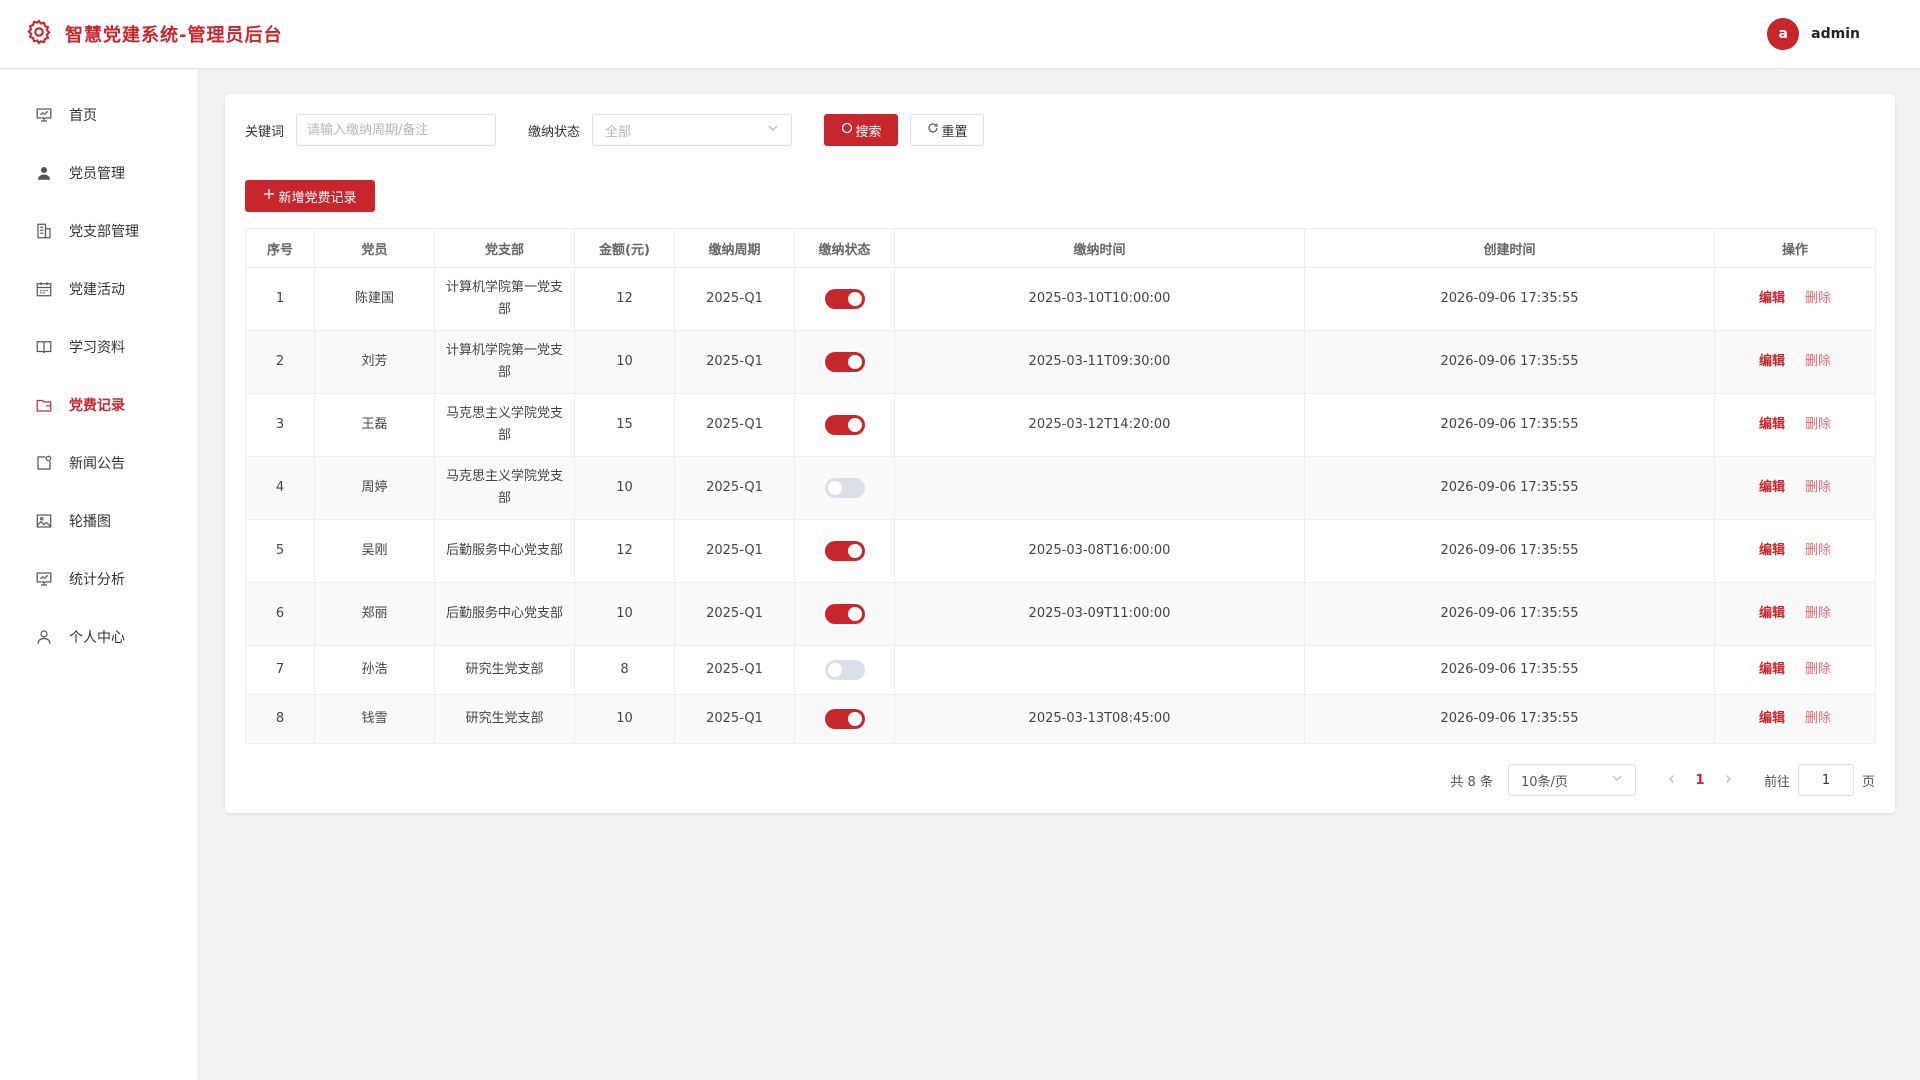 The height and width of the screenshot is (1080, 1920). I want to click on cell-branch: 计算机学院第一党支部, so click(504, 299).